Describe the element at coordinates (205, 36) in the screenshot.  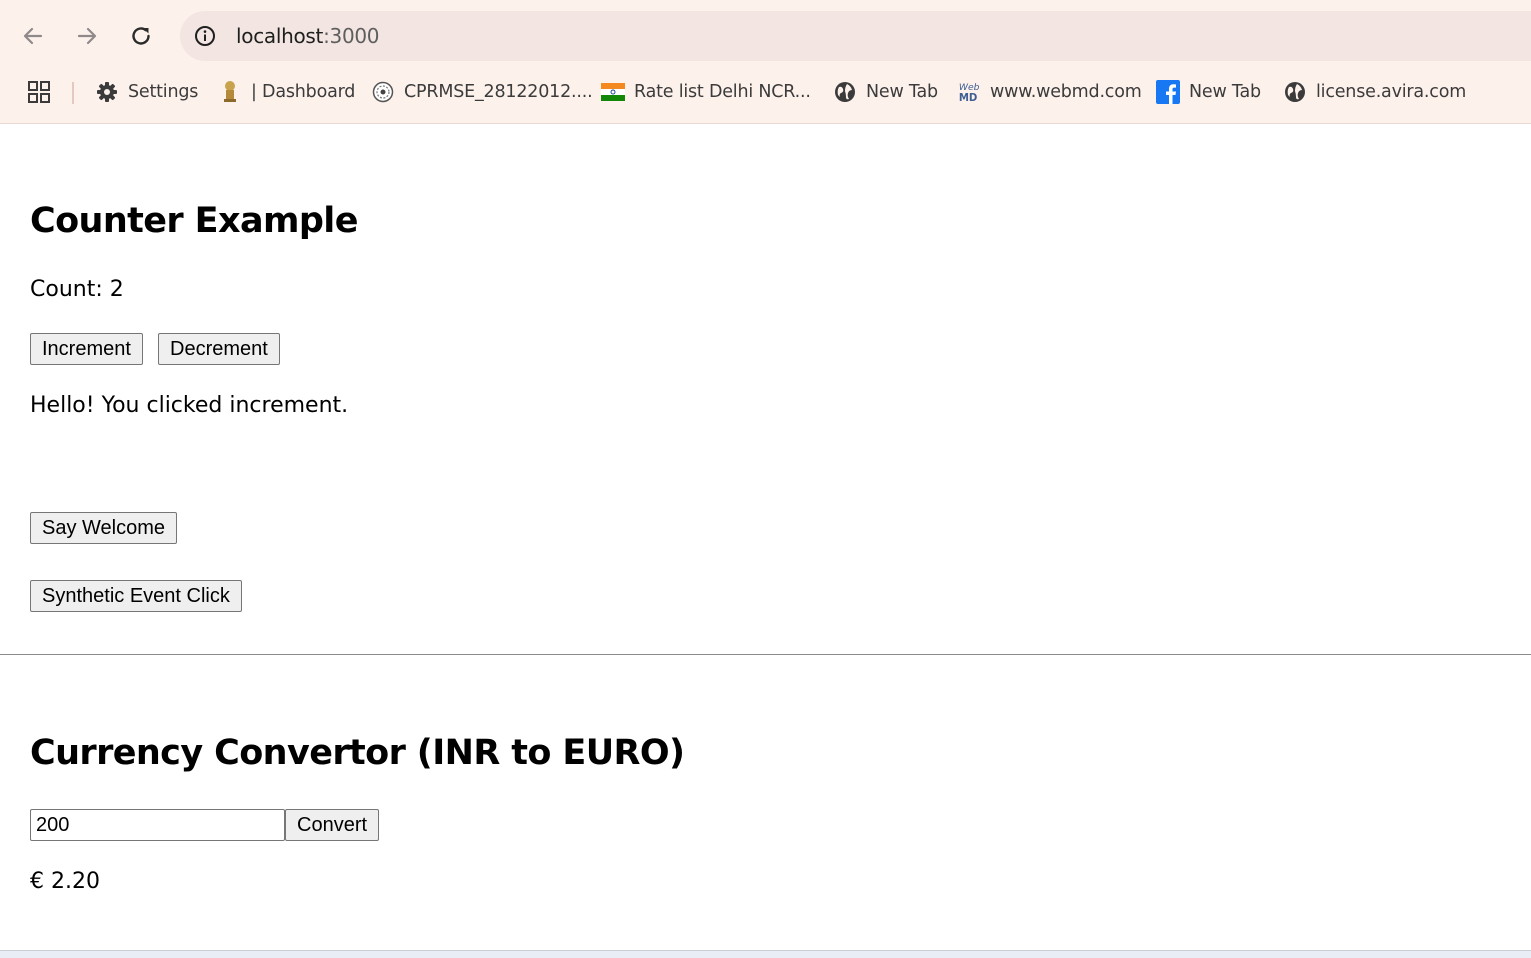
I see `site-info-icon` at that location.